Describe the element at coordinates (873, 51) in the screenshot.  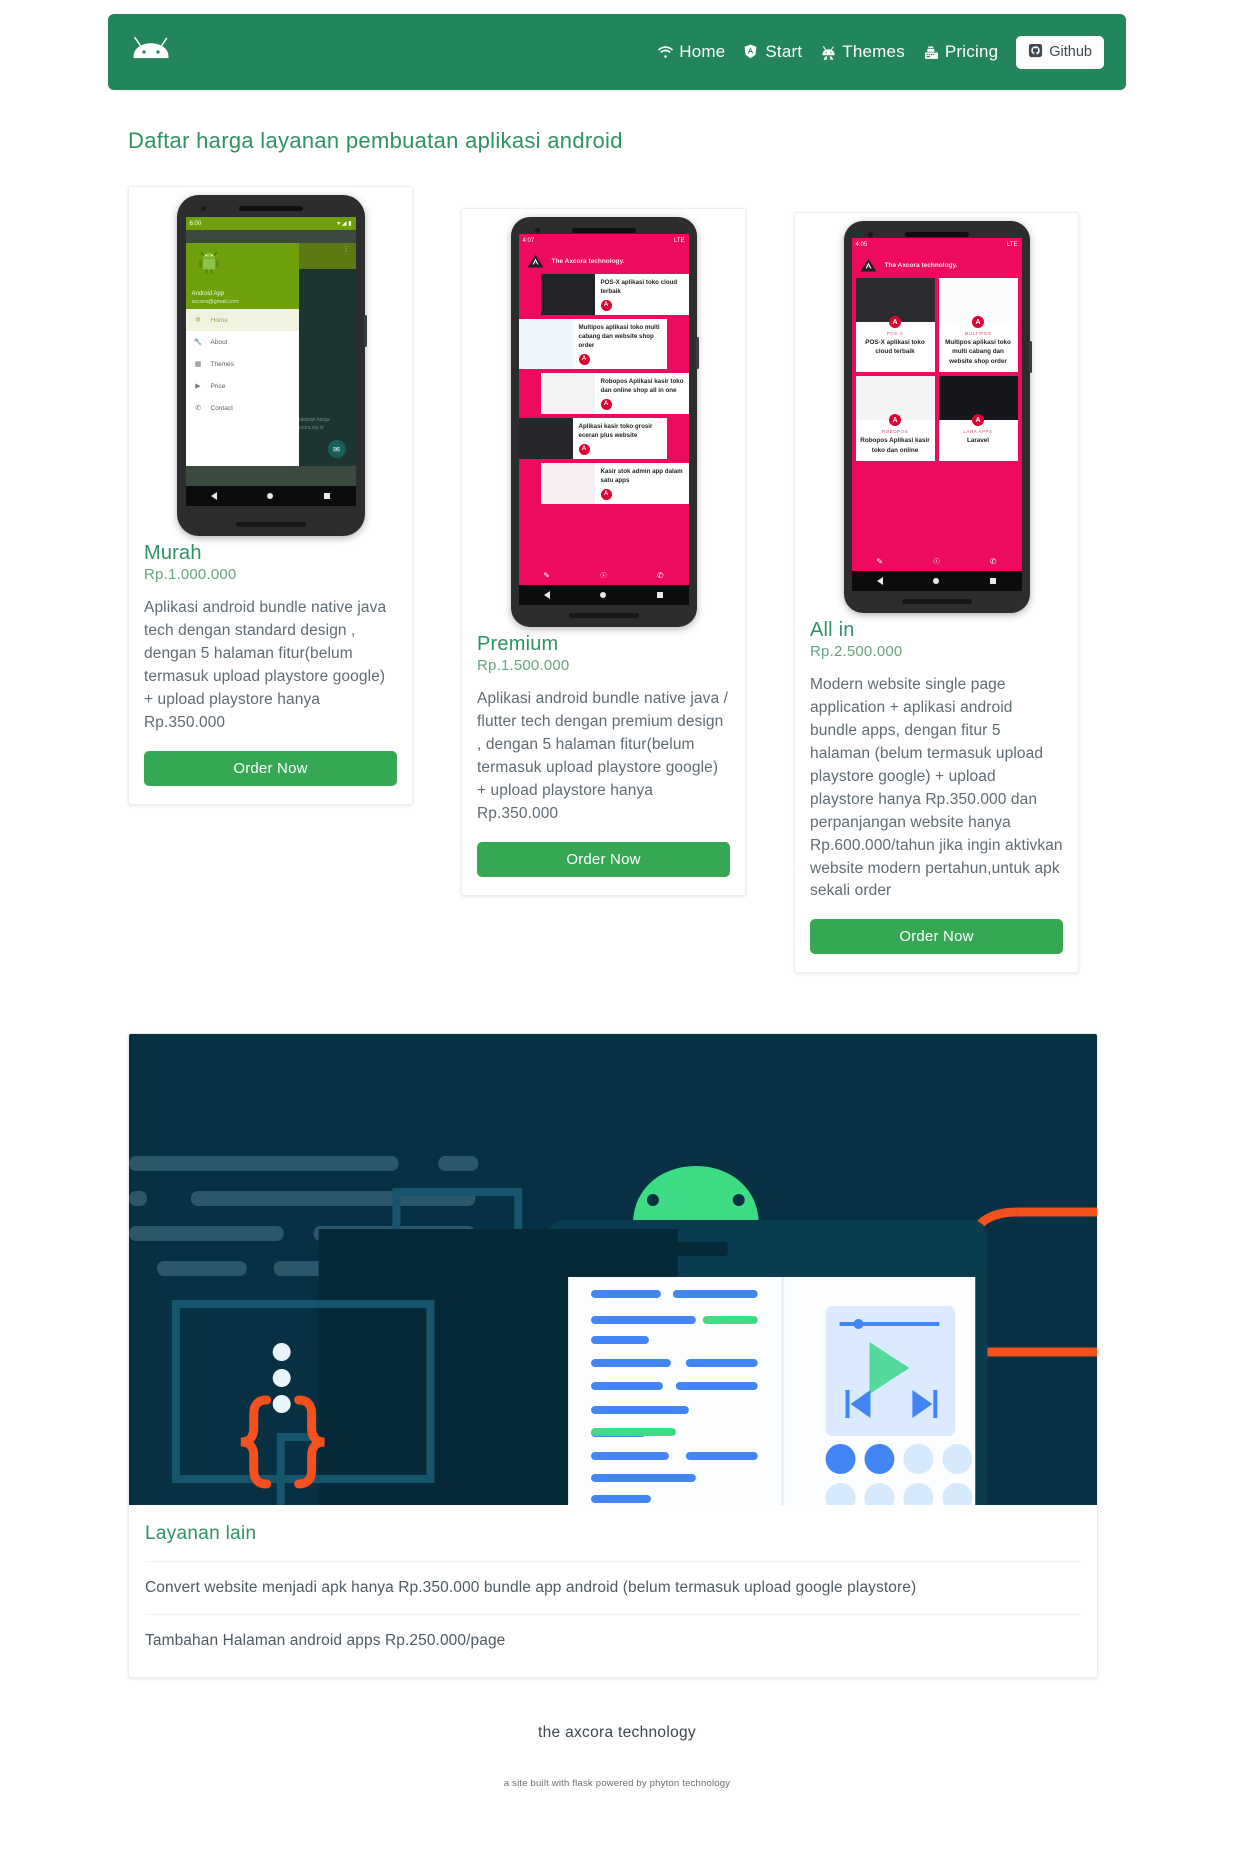
I see `nav-link-themes-label: Themes` at that location.